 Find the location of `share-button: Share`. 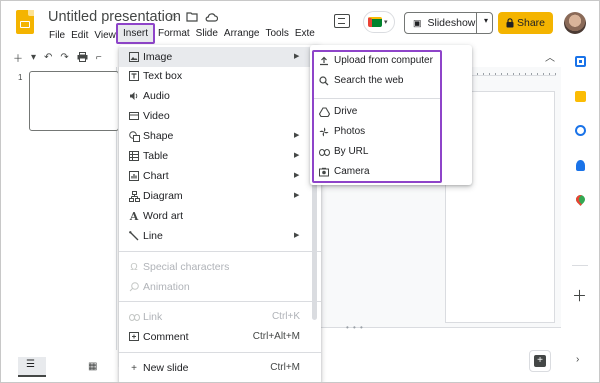

share-button: Share is located at coordinates (525, 23).